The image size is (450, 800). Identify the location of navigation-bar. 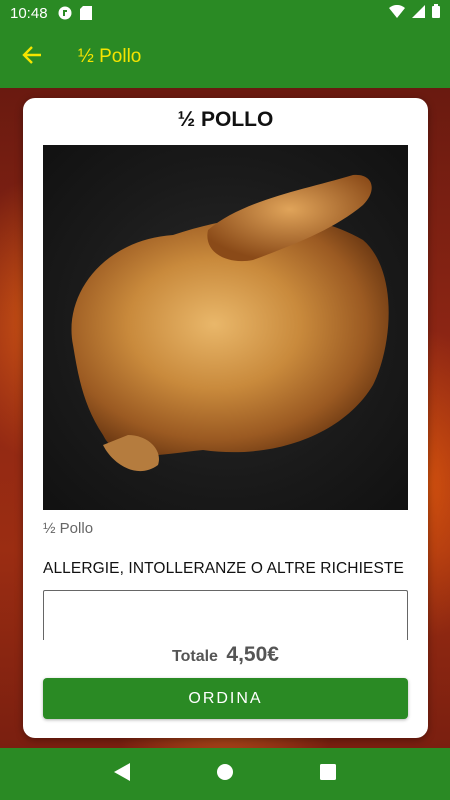
(225, 774).